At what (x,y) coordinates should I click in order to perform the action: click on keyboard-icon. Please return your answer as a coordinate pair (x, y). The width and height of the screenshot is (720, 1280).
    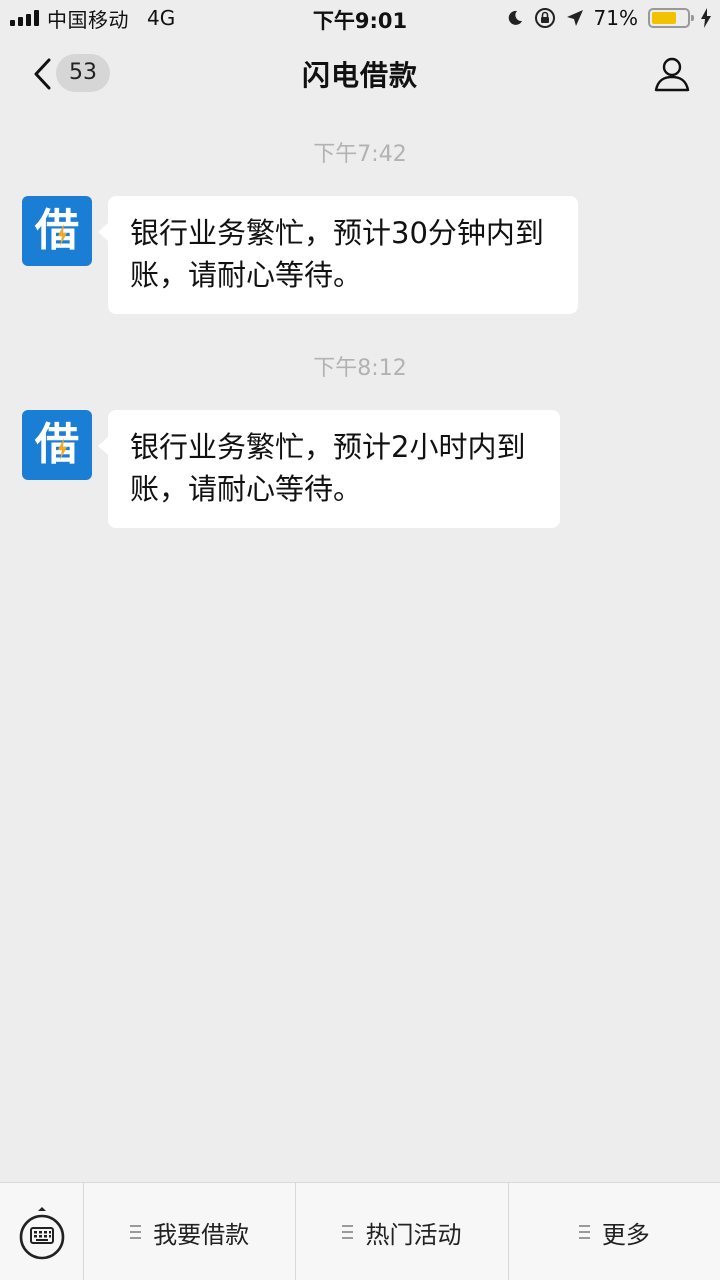
    Looking at the image, I should click on (41, 1233).